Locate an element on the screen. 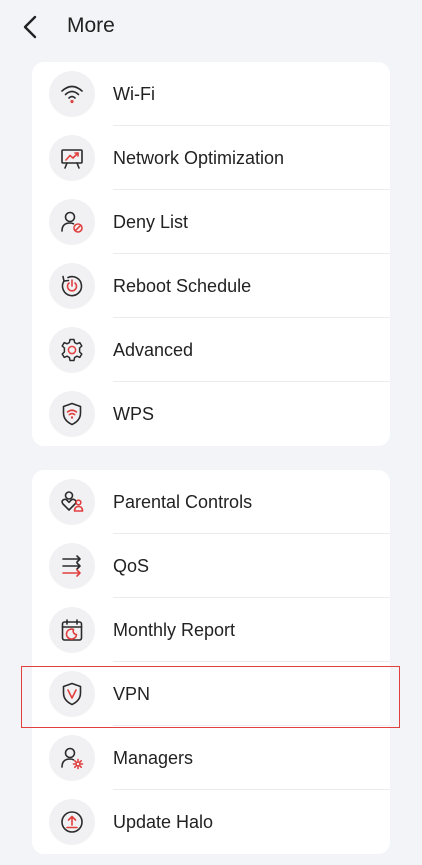 The height and width of the screenshot is (865, 422). menu-item-deny-list: Deny List is located at coordinates (211, 222).